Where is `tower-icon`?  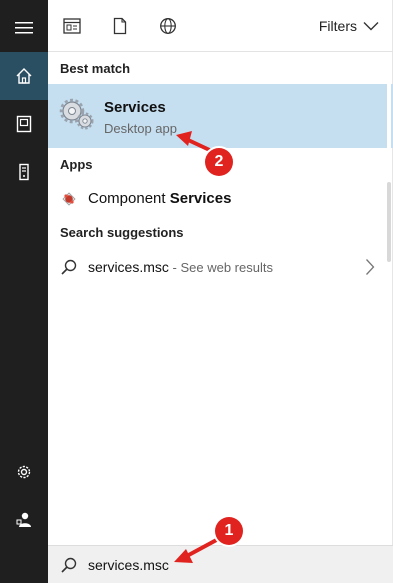
tower-icon is located at coordinates (24, 172).